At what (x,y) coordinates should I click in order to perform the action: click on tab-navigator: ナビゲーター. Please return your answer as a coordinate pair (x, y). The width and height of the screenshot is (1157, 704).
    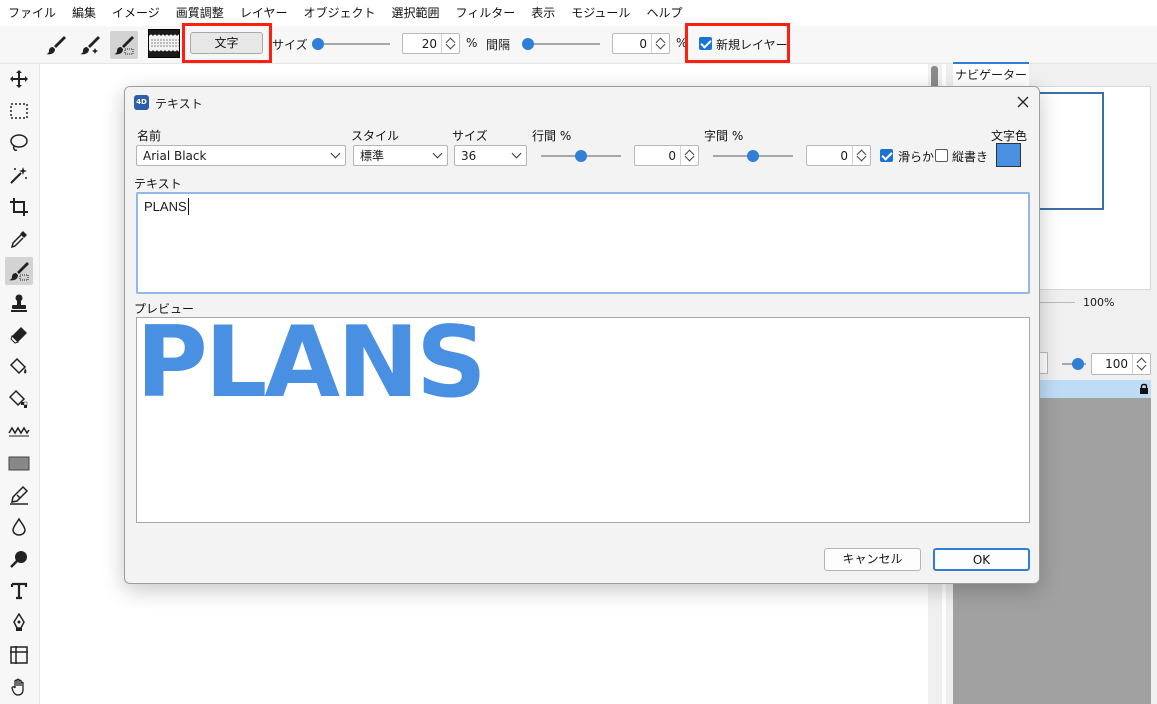
    Looking at the image, I should click on (991, 74).